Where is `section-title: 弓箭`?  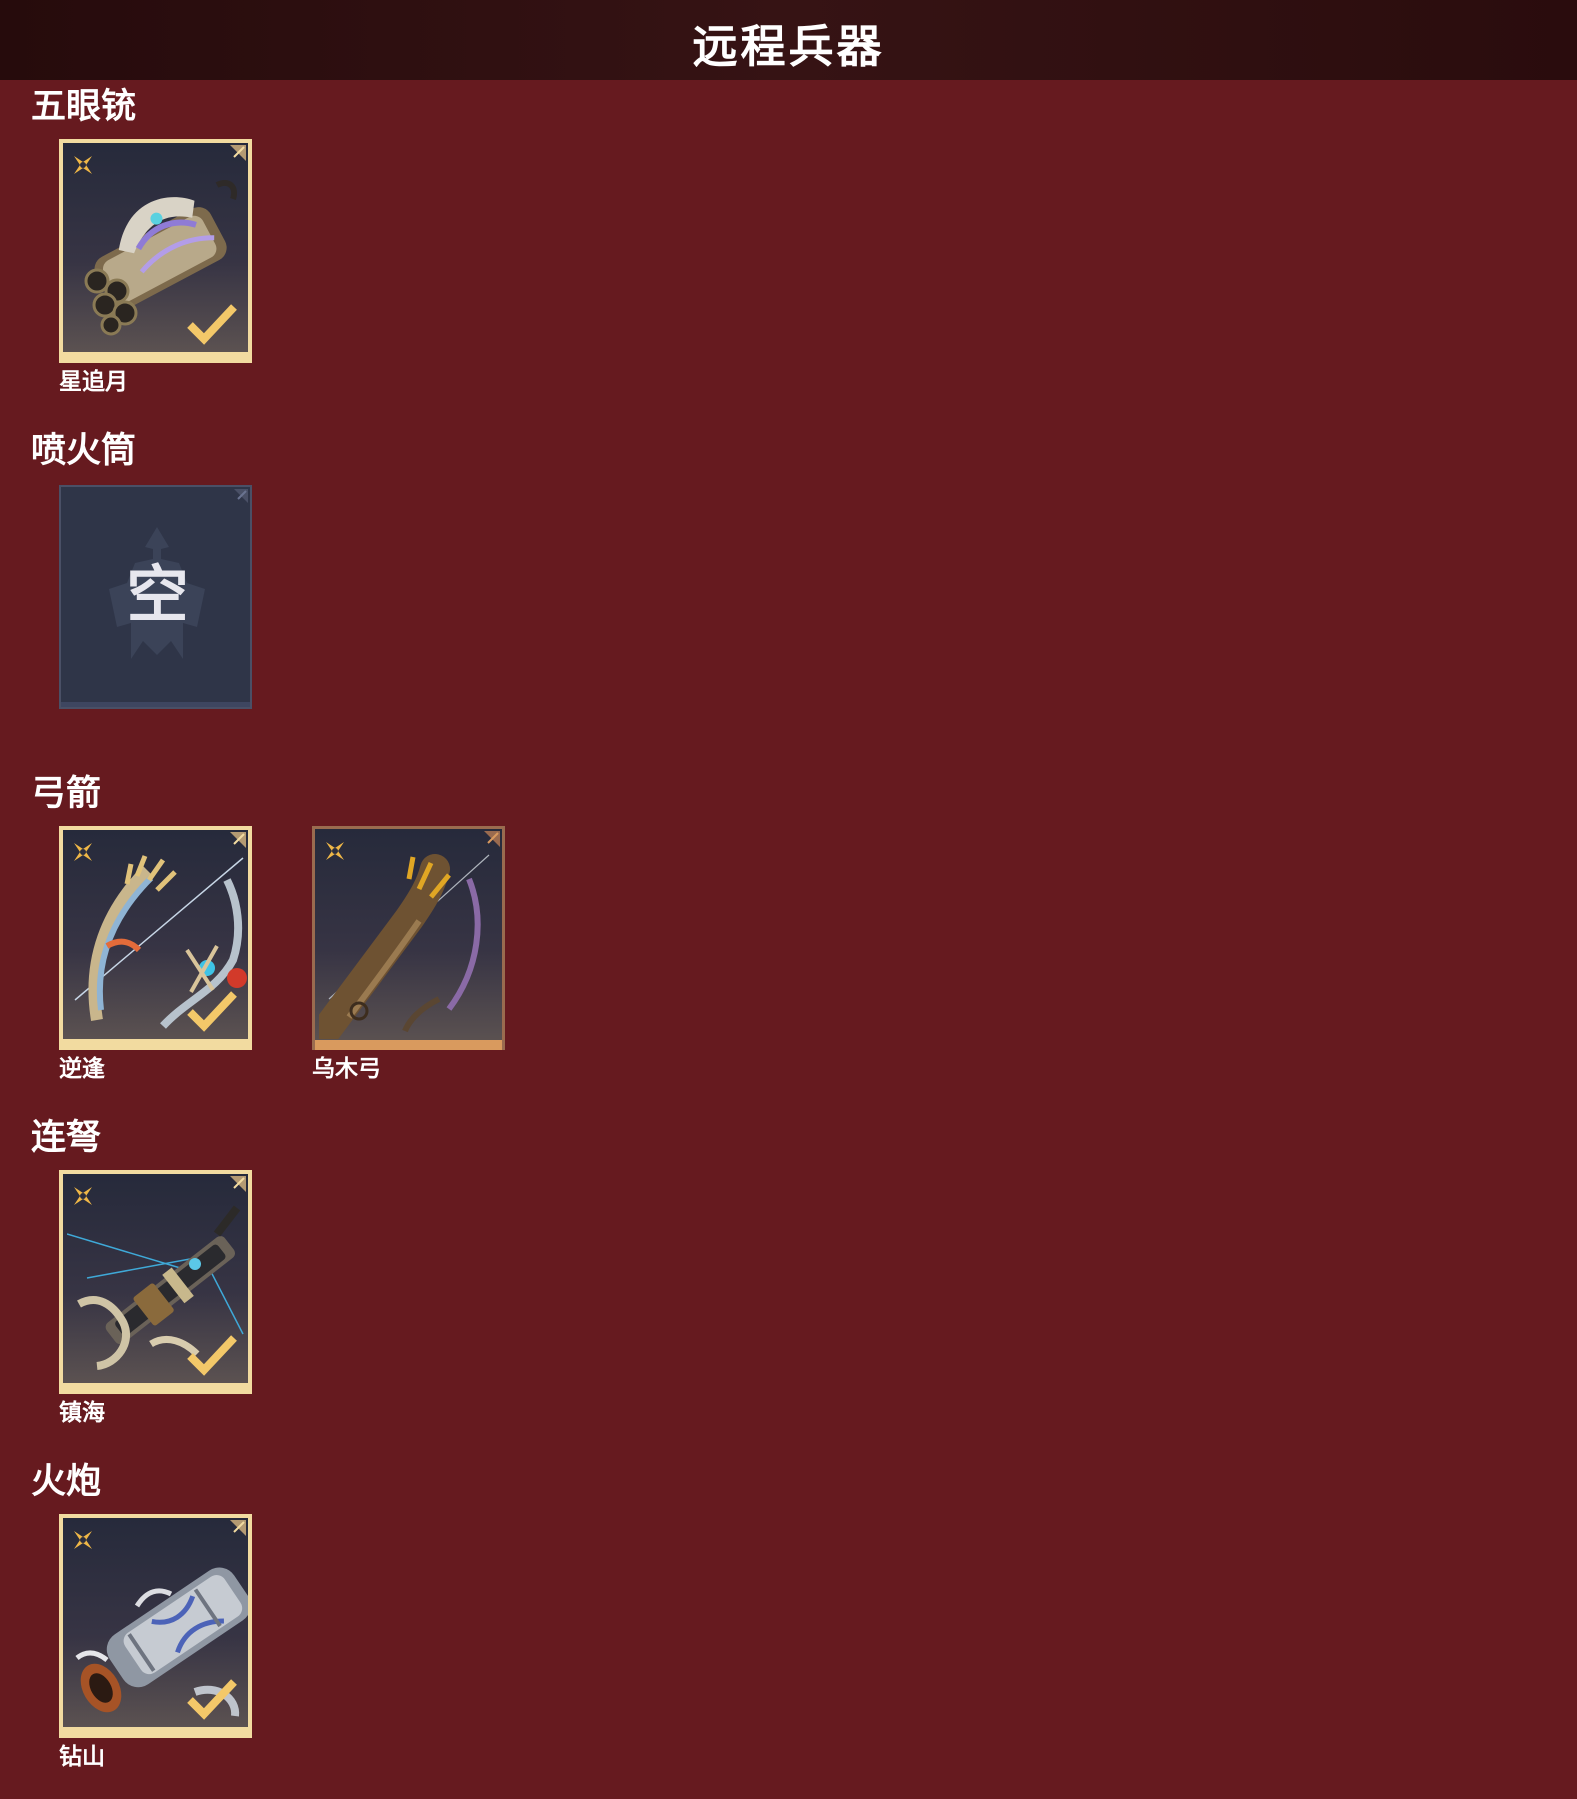 section-title: 弓箭 is located at coordinates (66, 794).